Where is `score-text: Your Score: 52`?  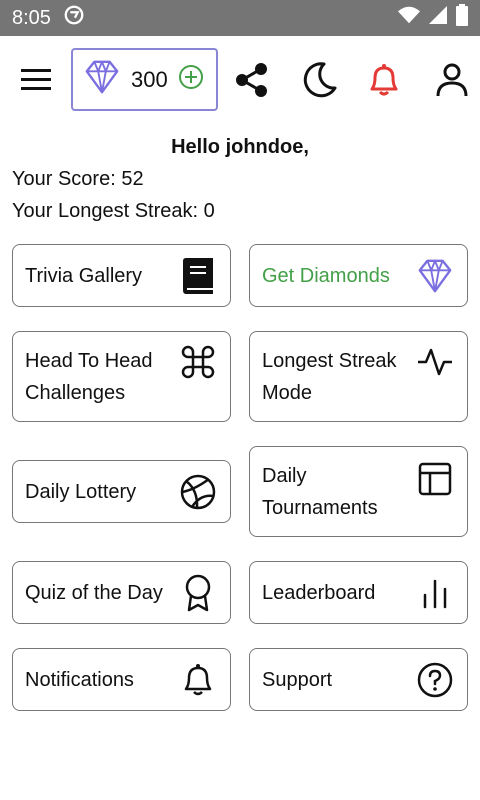 score-text: Your Score: 52 is located at coordinates (78, 179).